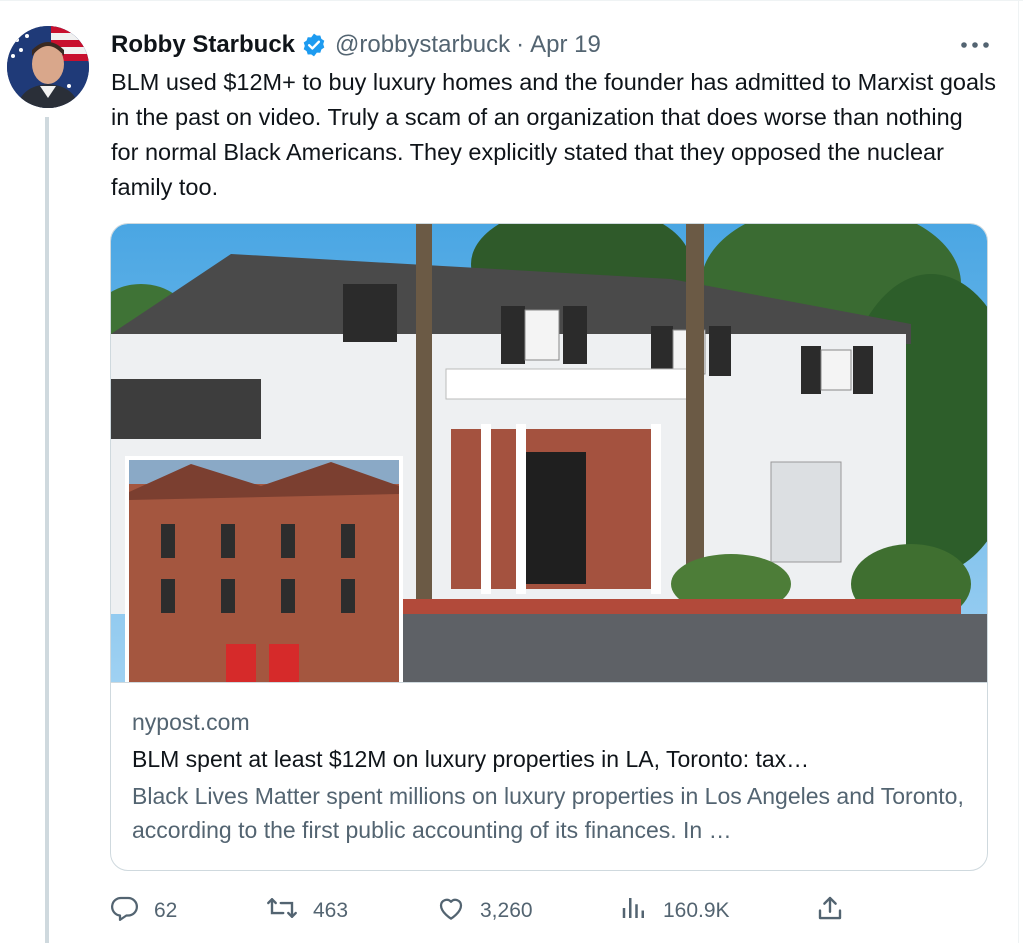 This screenshot has height=943, width=1023. Describe the element at coordinates (565, 45) in the screenshot. I see `tweet-date: Apr 19` at that location.